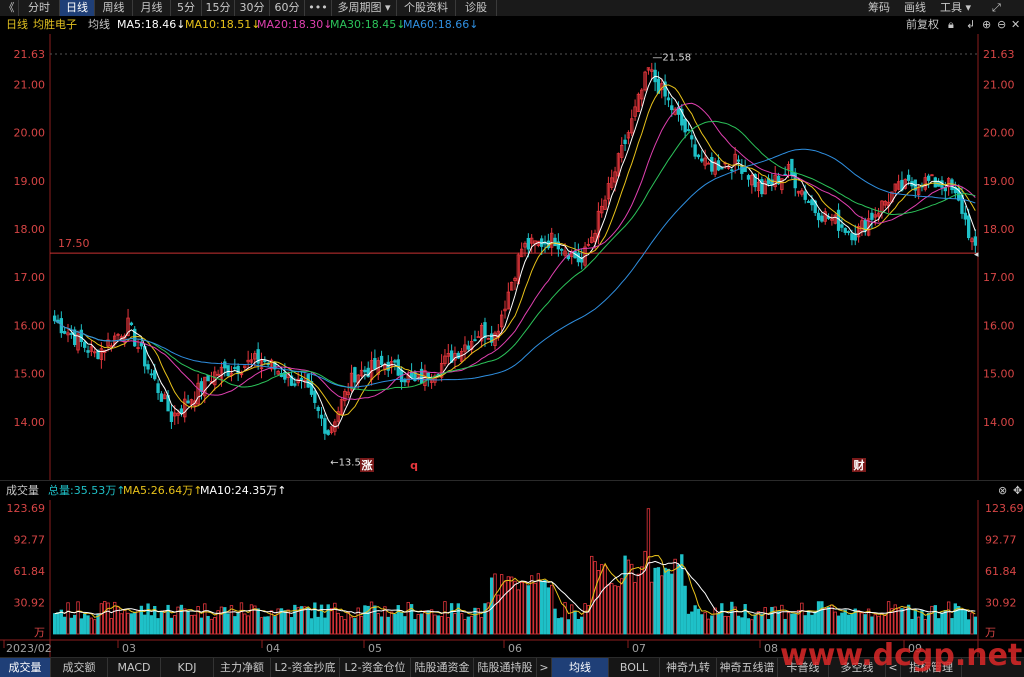 This screenshot has height=677, width=1024. Describe the element at coordinates (1001, 25) in the screenshot. I see `zoom-out-icon: ⊖` at that location.